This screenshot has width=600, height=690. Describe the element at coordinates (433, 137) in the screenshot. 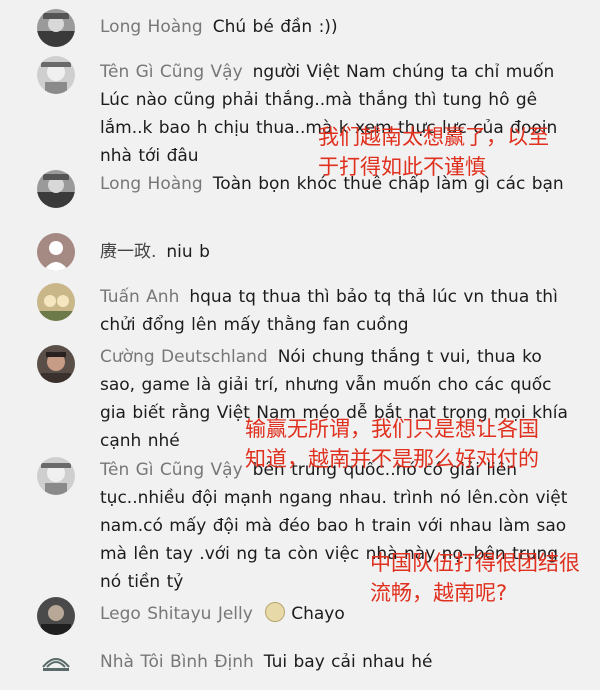

I see `annotation-line: 我们越南太想赢了，以至` at that location.